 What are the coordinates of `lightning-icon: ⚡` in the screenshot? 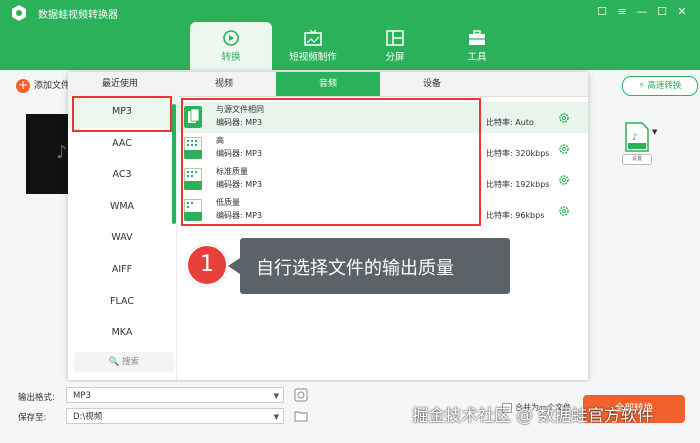 It's located at (641, 86).